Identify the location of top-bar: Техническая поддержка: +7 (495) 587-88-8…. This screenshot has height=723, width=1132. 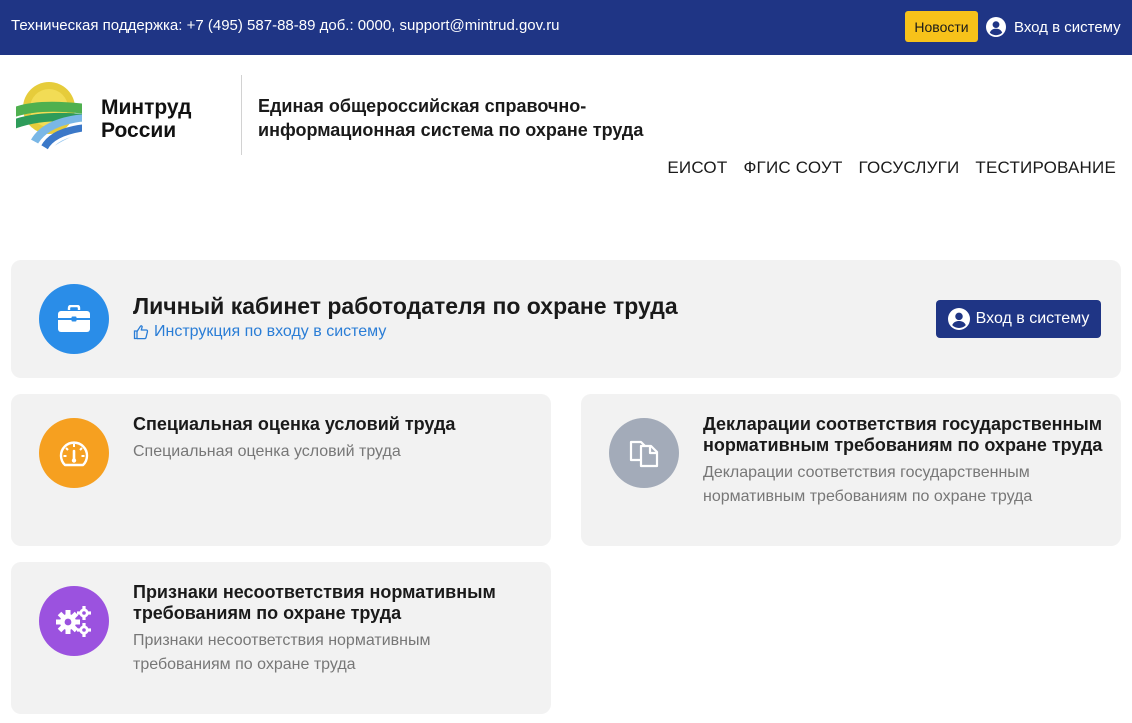
(566, 27).